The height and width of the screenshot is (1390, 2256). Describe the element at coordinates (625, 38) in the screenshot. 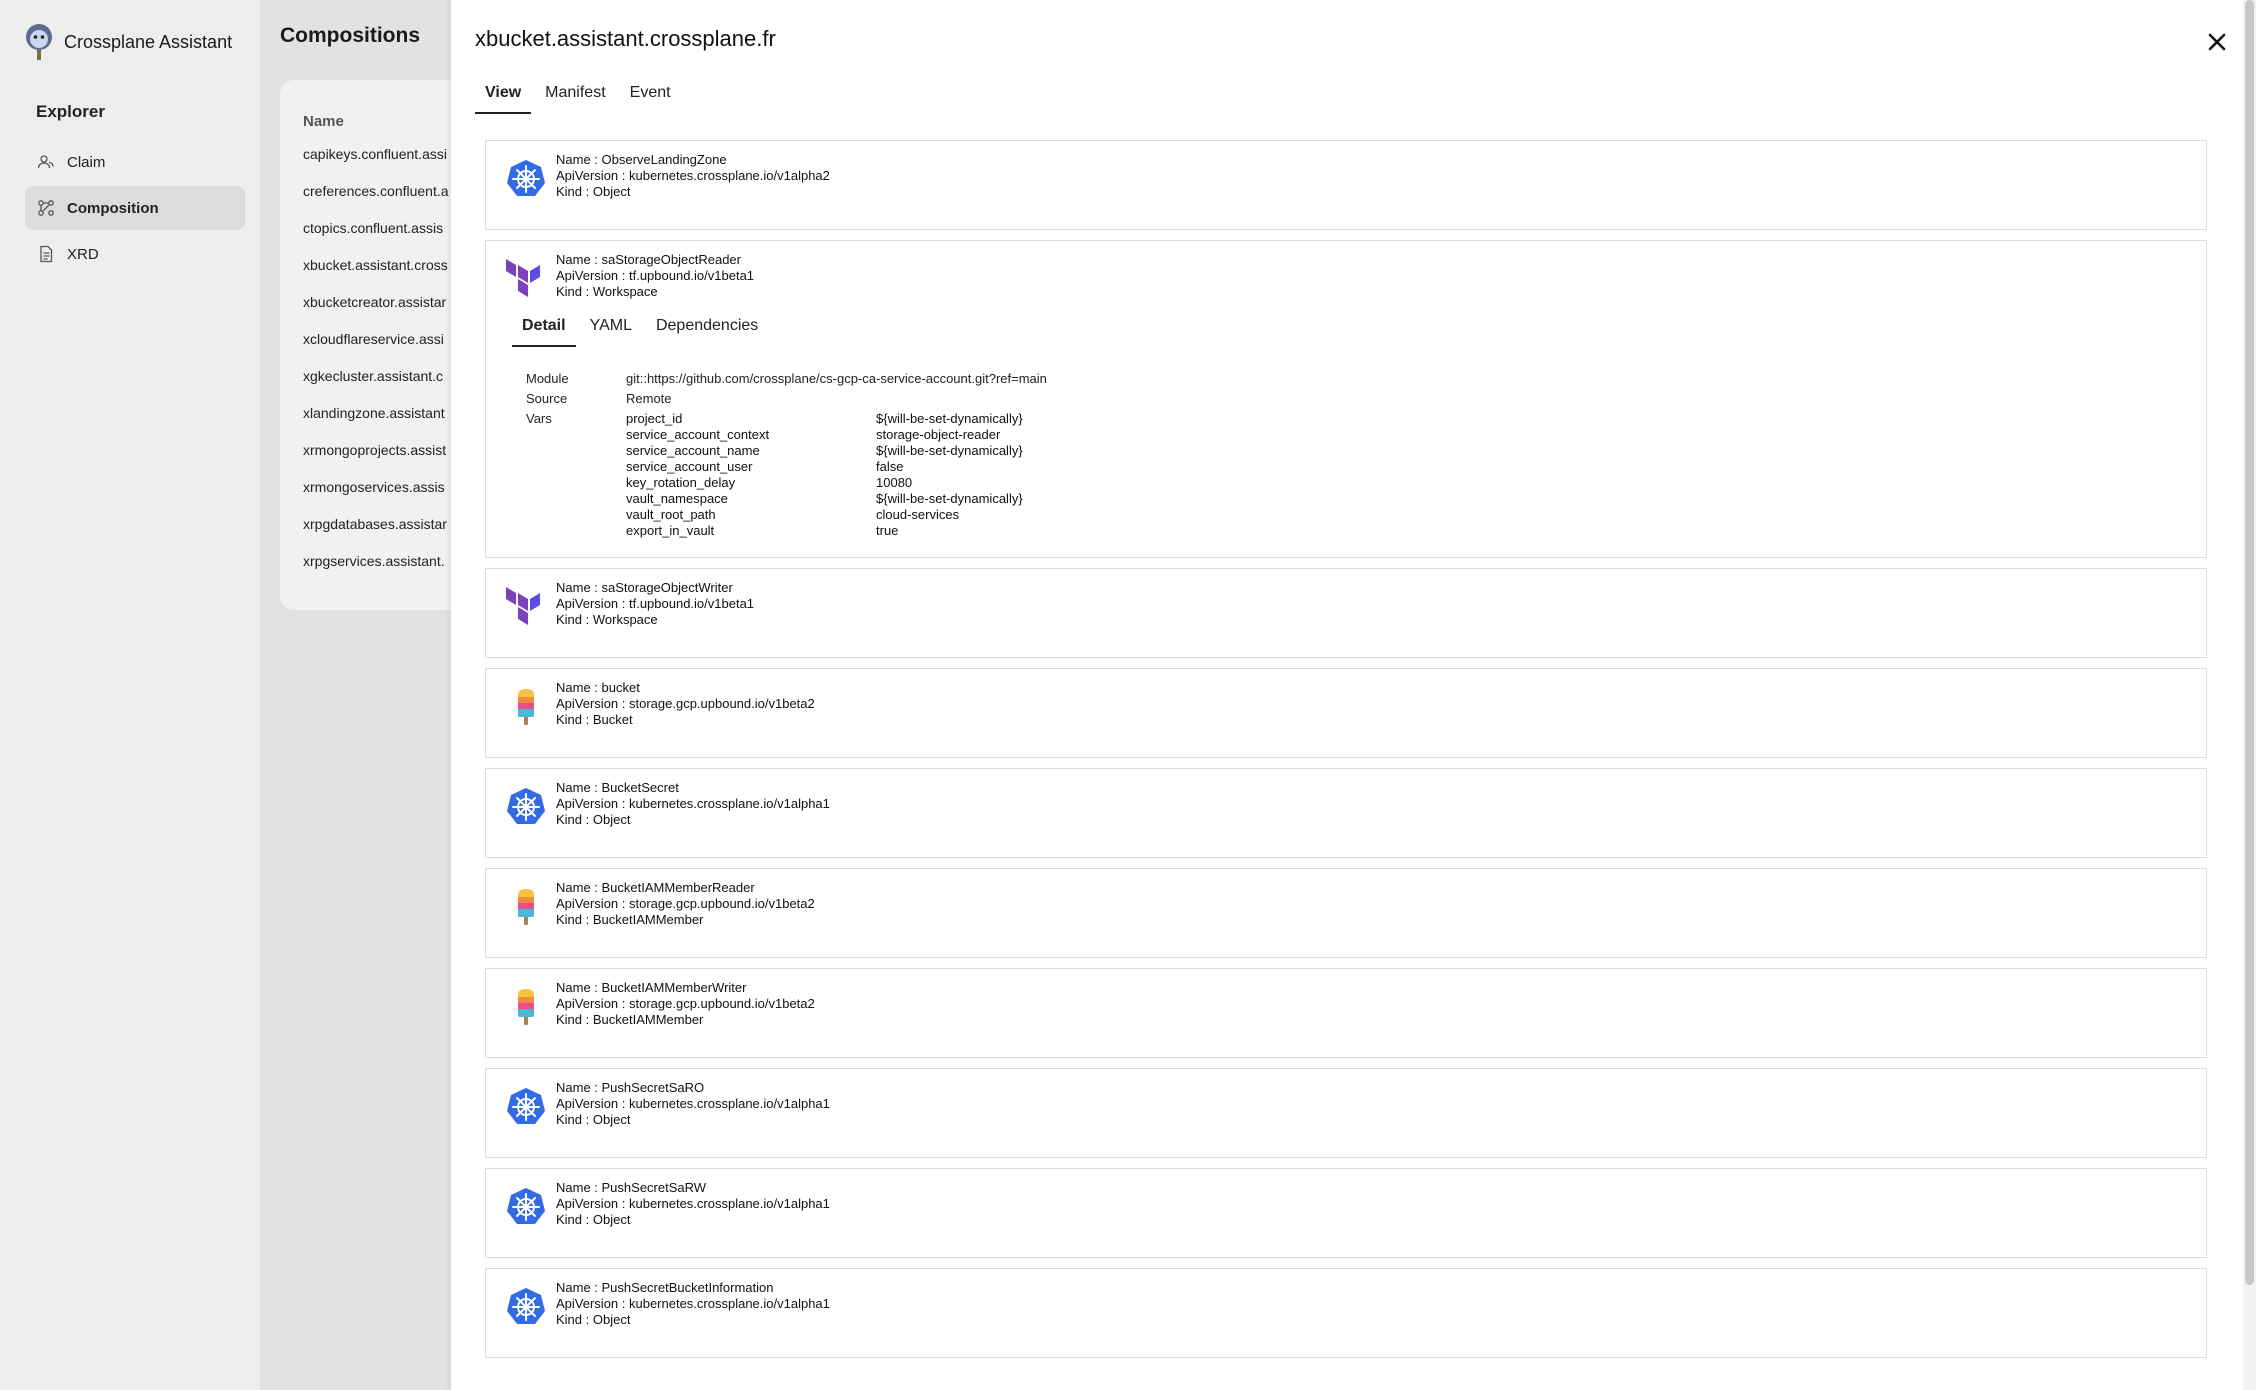

I see `drawer-title: xbucket.assistant.crossplane.fr` at that location.